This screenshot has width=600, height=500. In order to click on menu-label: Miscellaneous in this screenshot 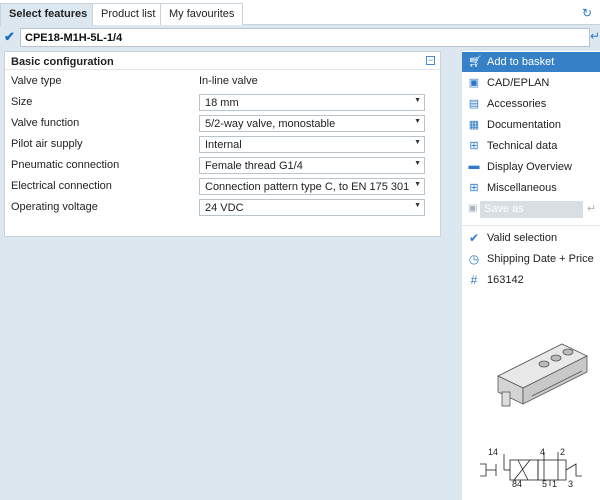, I will do `click(522, 188)`.